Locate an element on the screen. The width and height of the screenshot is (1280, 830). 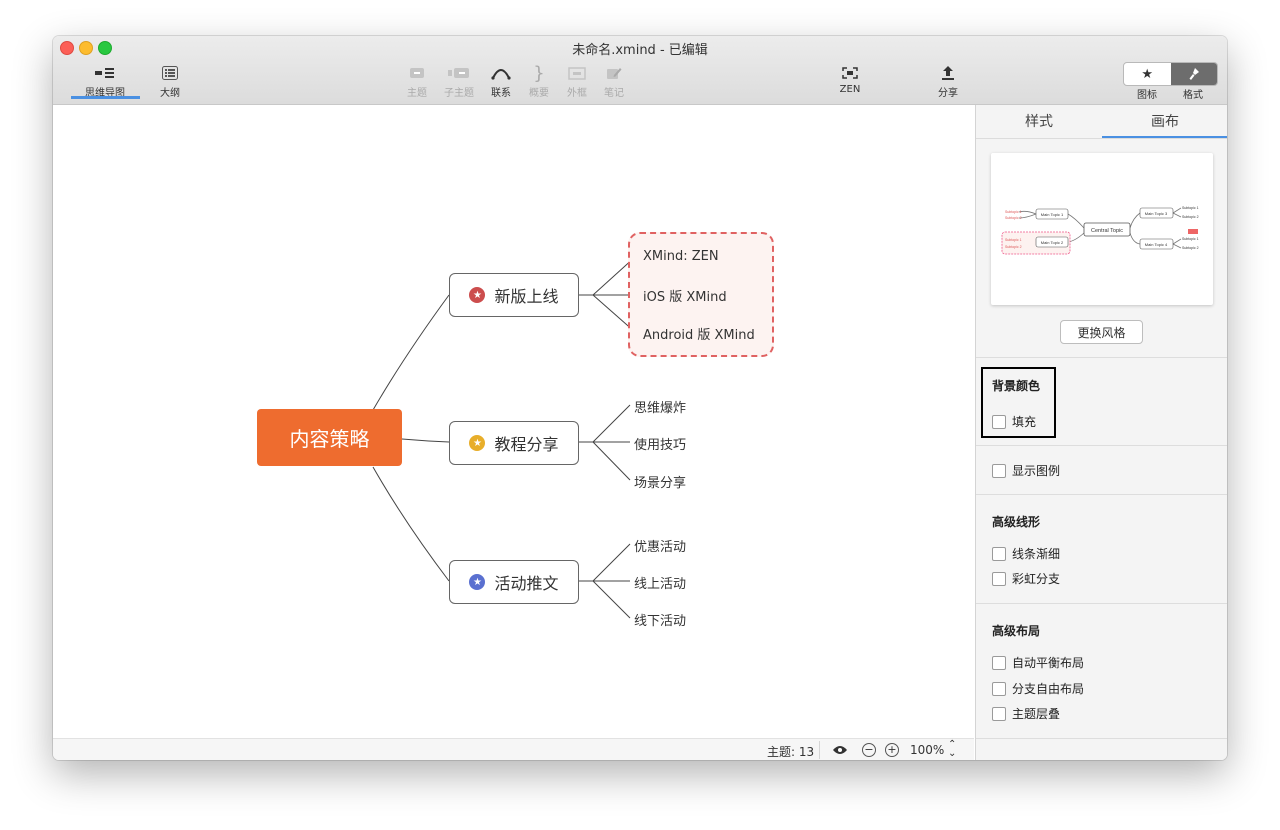
auto-balance-checkbox: 自动平衡布局 is located at coordinates (1038, 662).